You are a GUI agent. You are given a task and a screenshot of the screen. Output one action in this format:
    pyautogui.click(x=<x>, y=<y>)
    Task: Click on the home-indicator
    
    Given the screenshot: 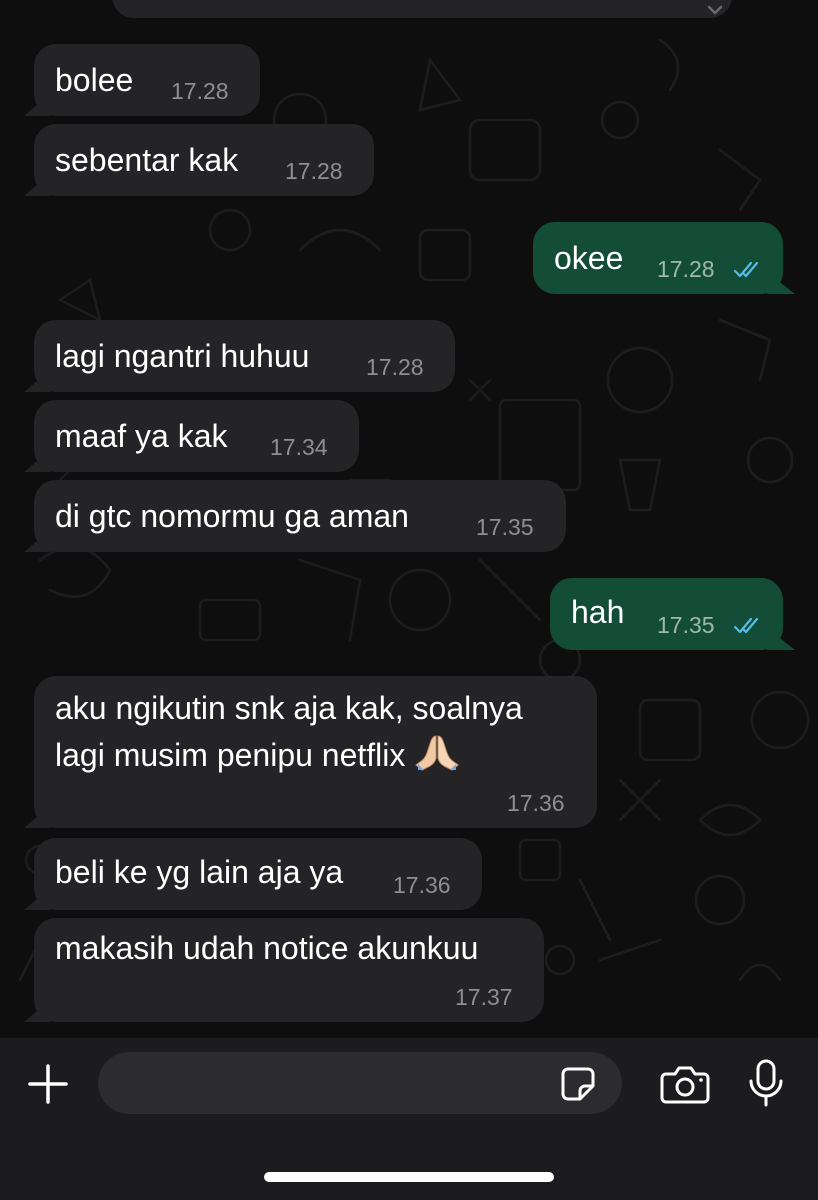 What is the action you would take?
    pyautogui.click(x=409, y=1177)
    